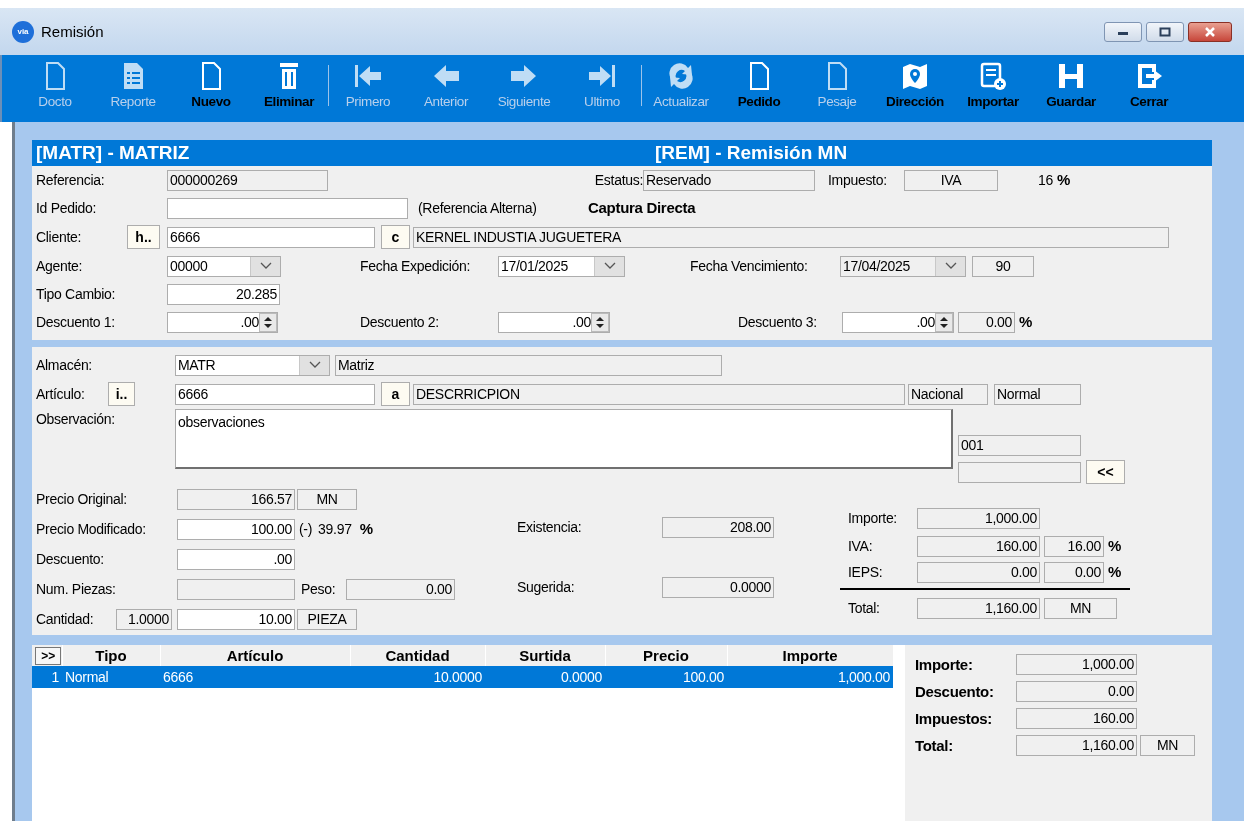  What do you see at coordinates (67, 208) in the screenshot?
I see `field-label: Id Pedido:` at bounding box center [67, 208].